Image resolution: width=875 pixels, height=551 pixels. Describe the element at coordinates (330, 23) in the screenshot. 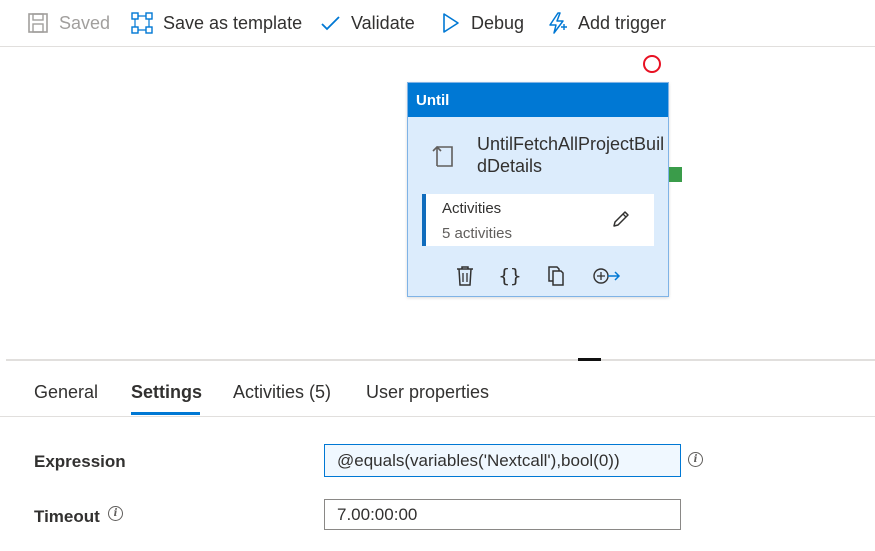

I see `checkmark-icon` at that location.